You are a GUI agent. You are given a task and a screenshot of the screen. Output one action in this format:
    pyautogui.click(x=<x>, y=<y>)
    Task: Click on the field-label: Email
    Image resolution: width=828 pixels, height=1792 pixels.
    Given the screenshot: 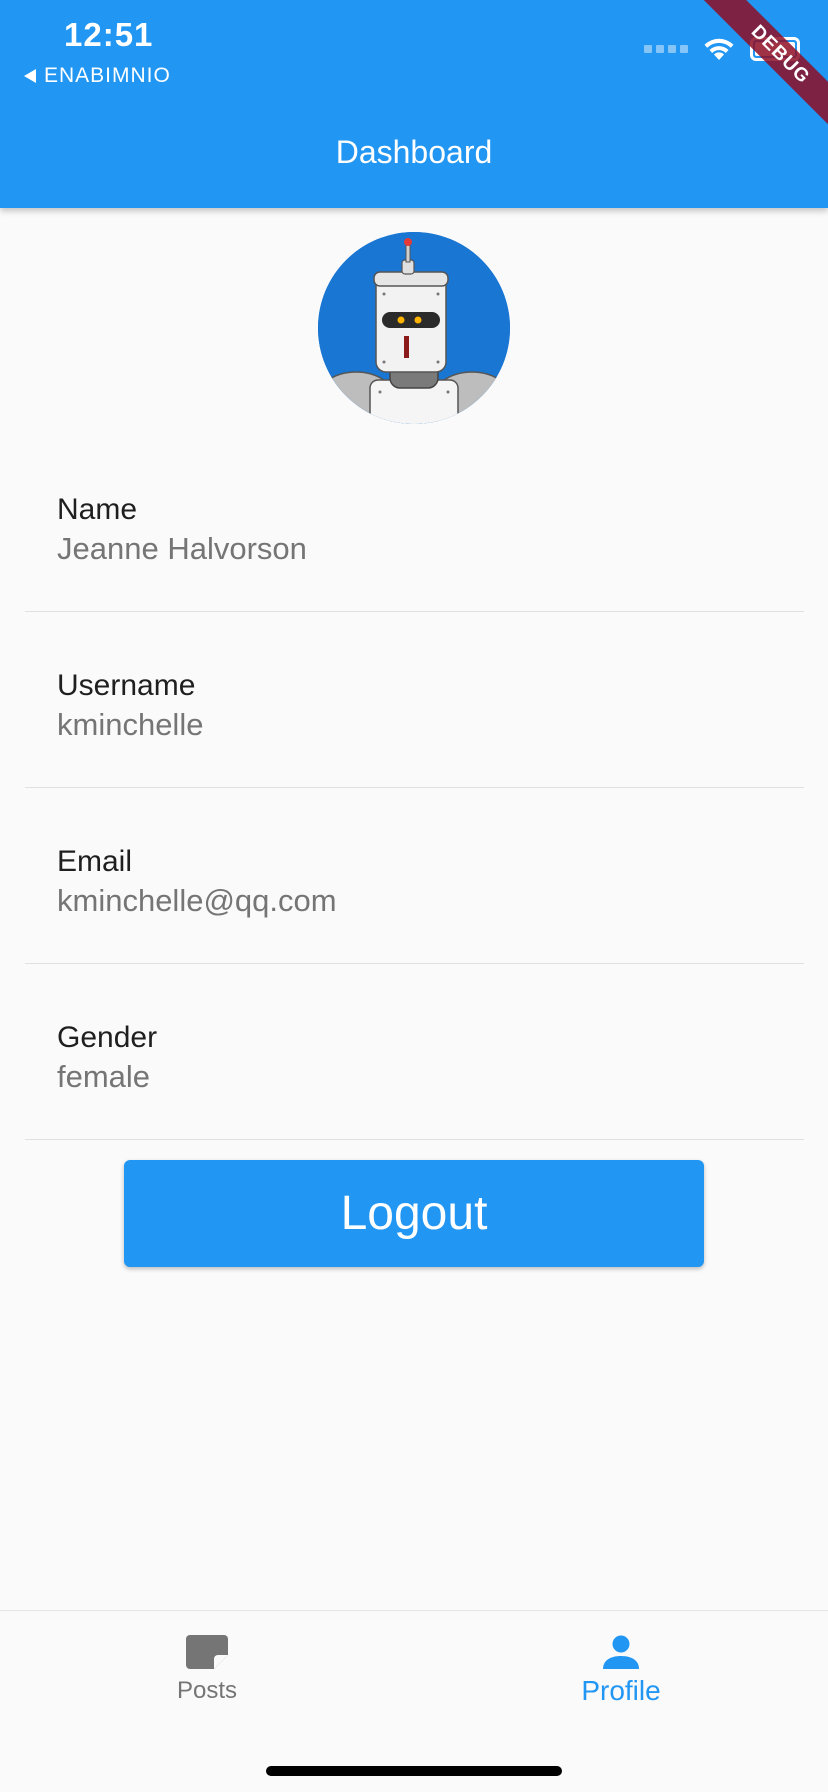 What is the action you would take?
    pyautogui.click(x=95, y=861)
    